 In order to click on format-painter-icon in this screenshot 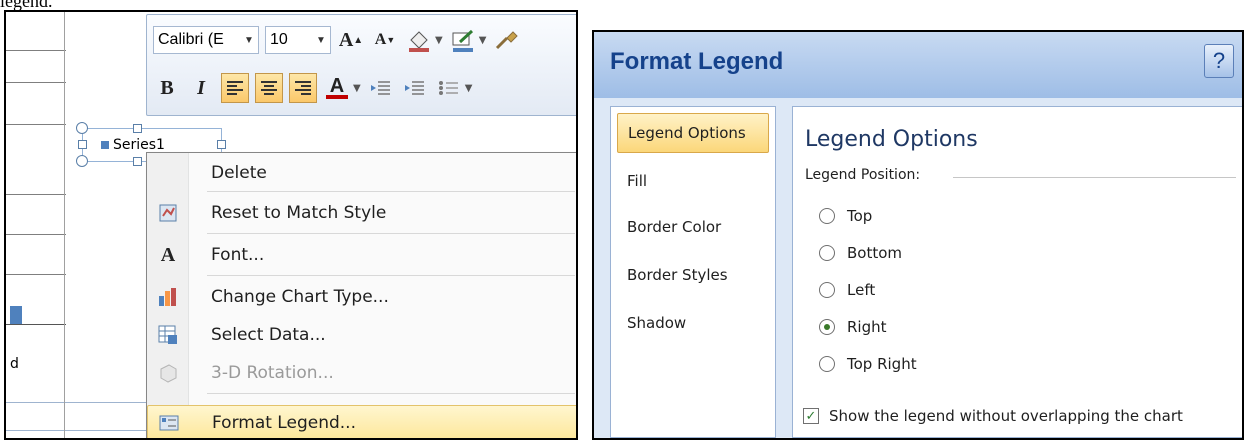, I will do `click(507, 40)`.